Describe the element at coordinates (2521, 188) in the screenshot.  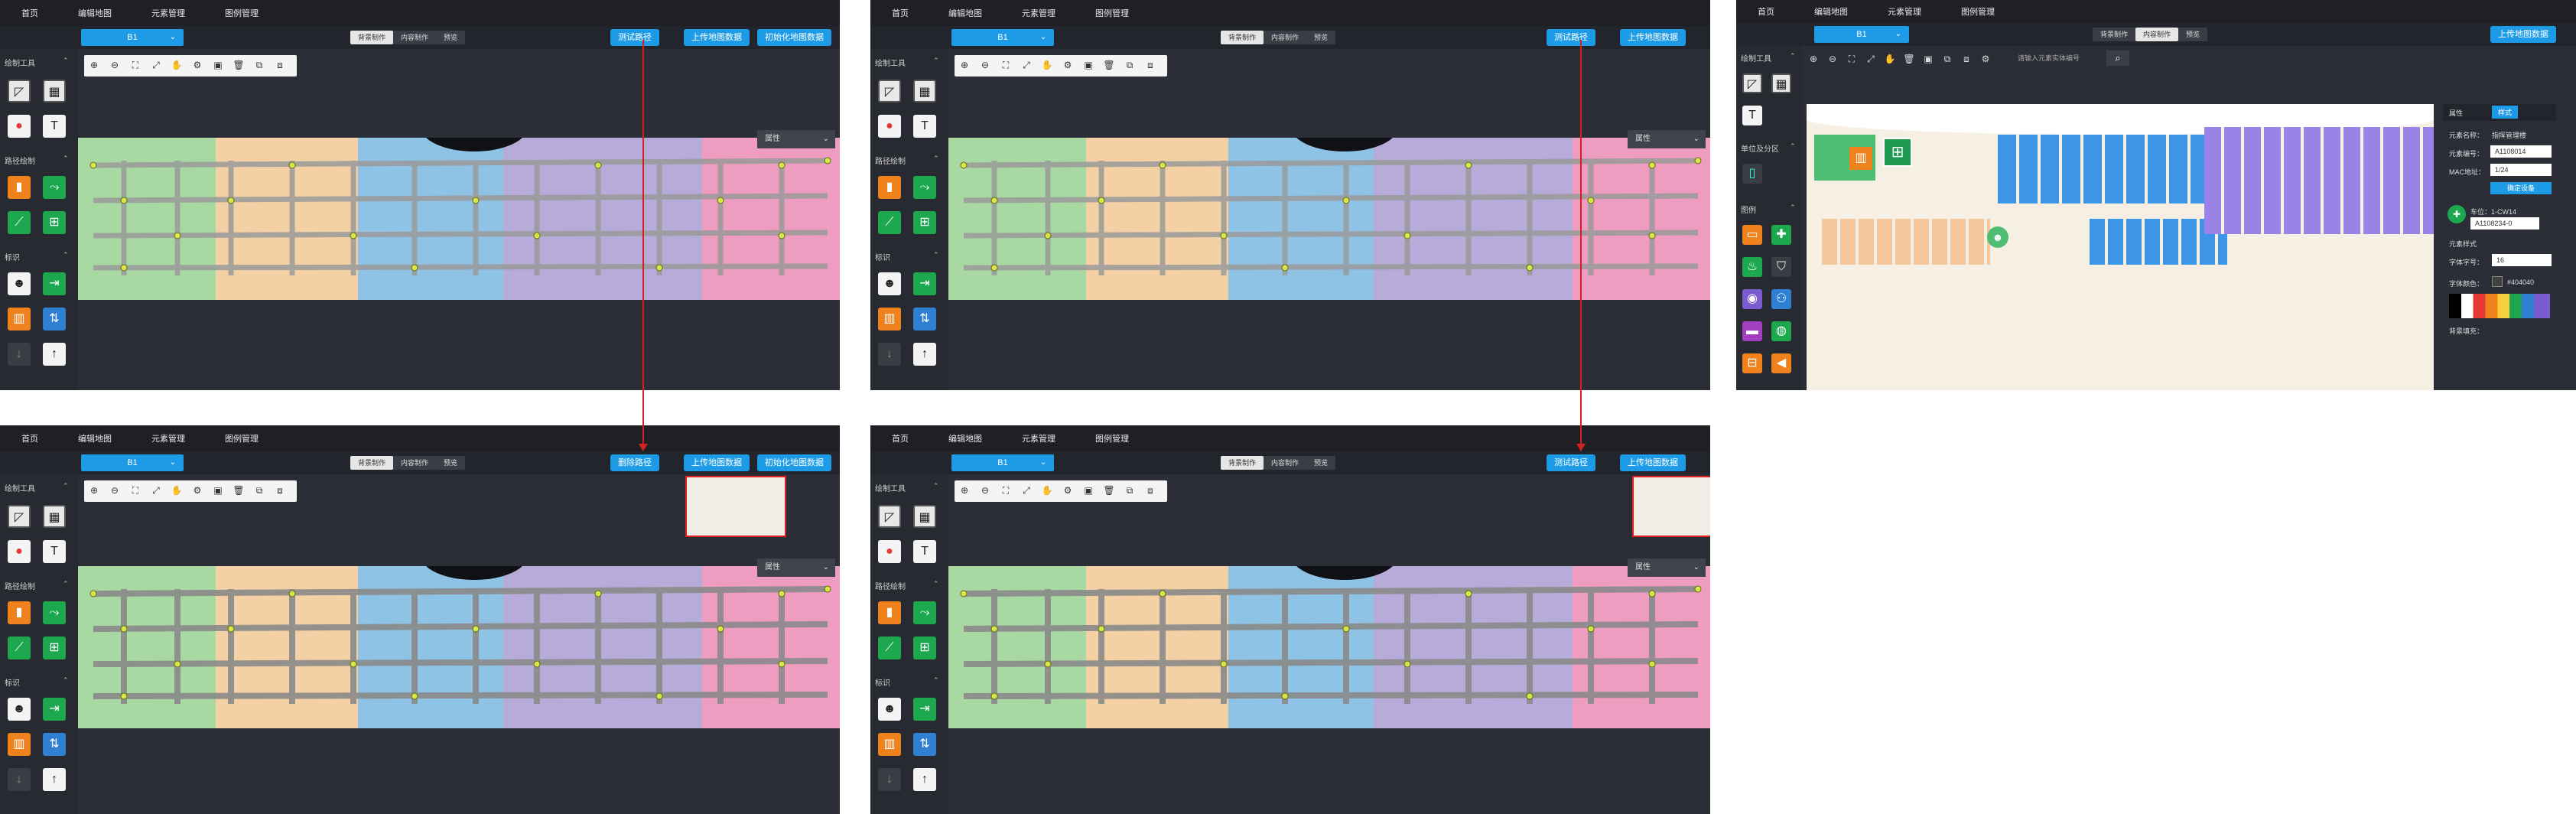
I see `confirm-device-button: 确定设备` at that location.